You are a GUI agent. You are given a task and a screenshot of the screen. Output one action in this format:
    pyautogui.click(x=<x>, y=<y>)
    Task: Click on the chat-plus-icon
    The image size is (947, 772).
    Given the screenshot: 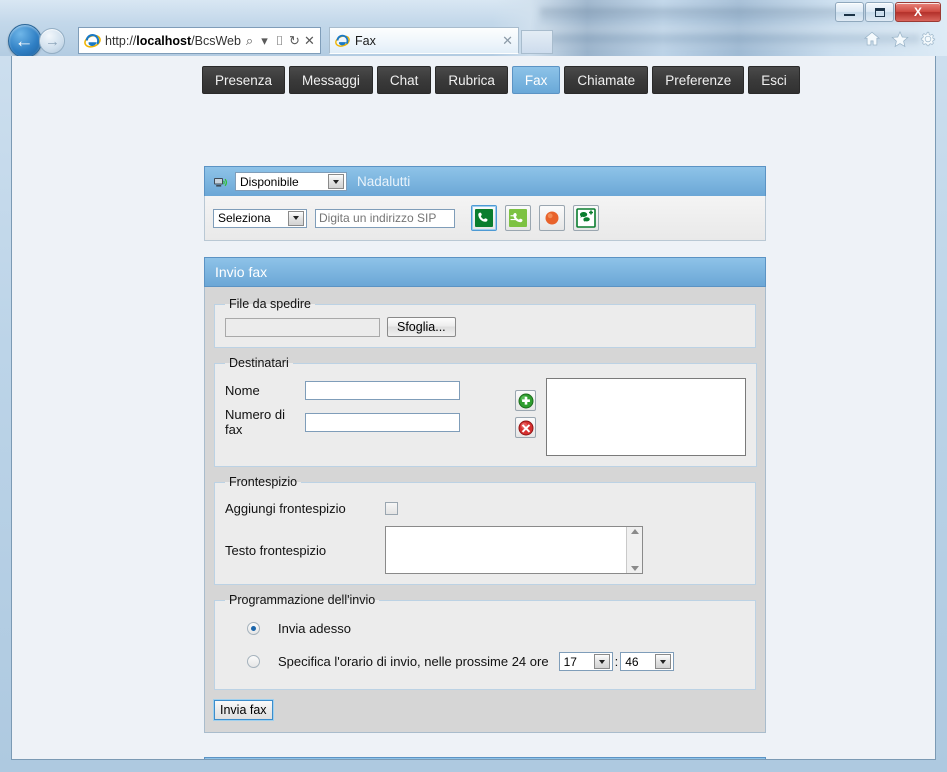 What is the action you would take?
    pyautogui.click(x=586, y=218)
    